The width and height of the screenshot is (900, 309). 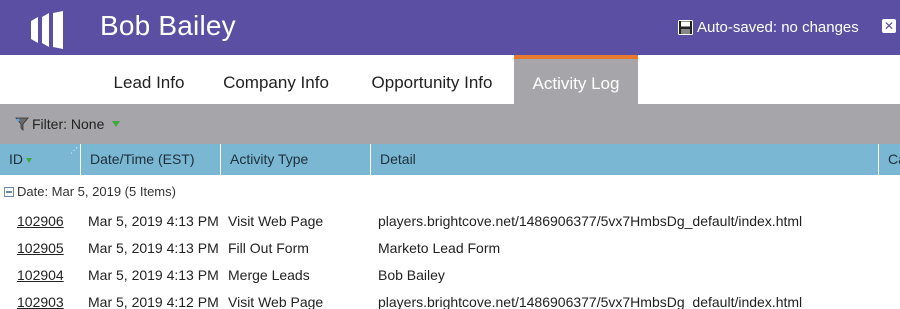 What do you see at coordinates (889, 159) in the screenshot?
I see `column-header-campaign: Ca` at bounding box center [889, 159].